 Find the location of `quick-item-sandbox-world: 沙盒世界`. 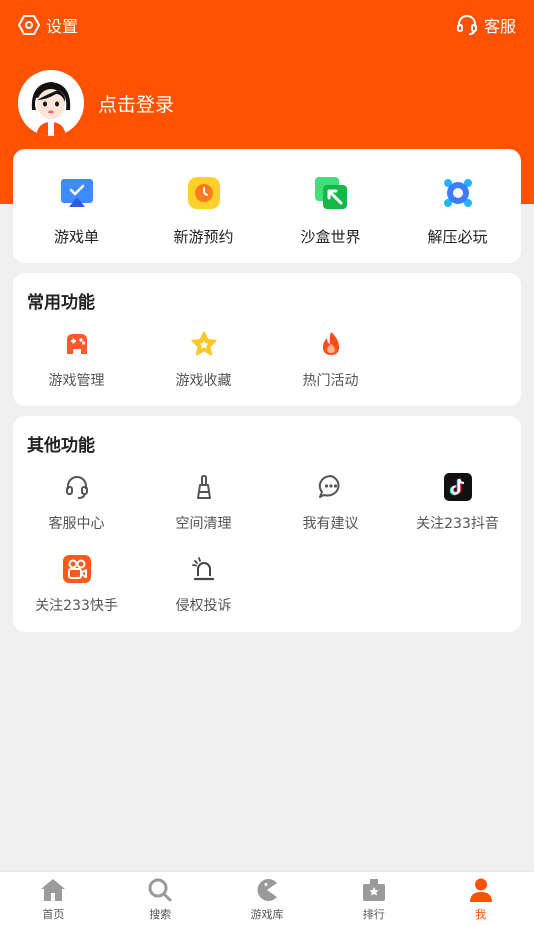

quick-item-sandbox-world: 沙盒世界 is located at coordinates (330, 198).